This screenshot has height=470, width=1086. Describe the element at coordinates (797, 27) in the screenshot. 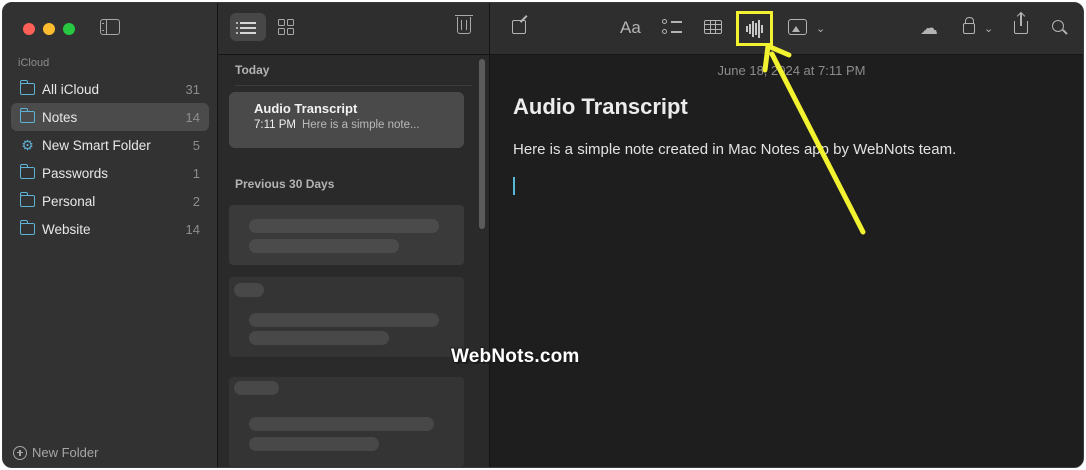

I see `media-icon` at that location.